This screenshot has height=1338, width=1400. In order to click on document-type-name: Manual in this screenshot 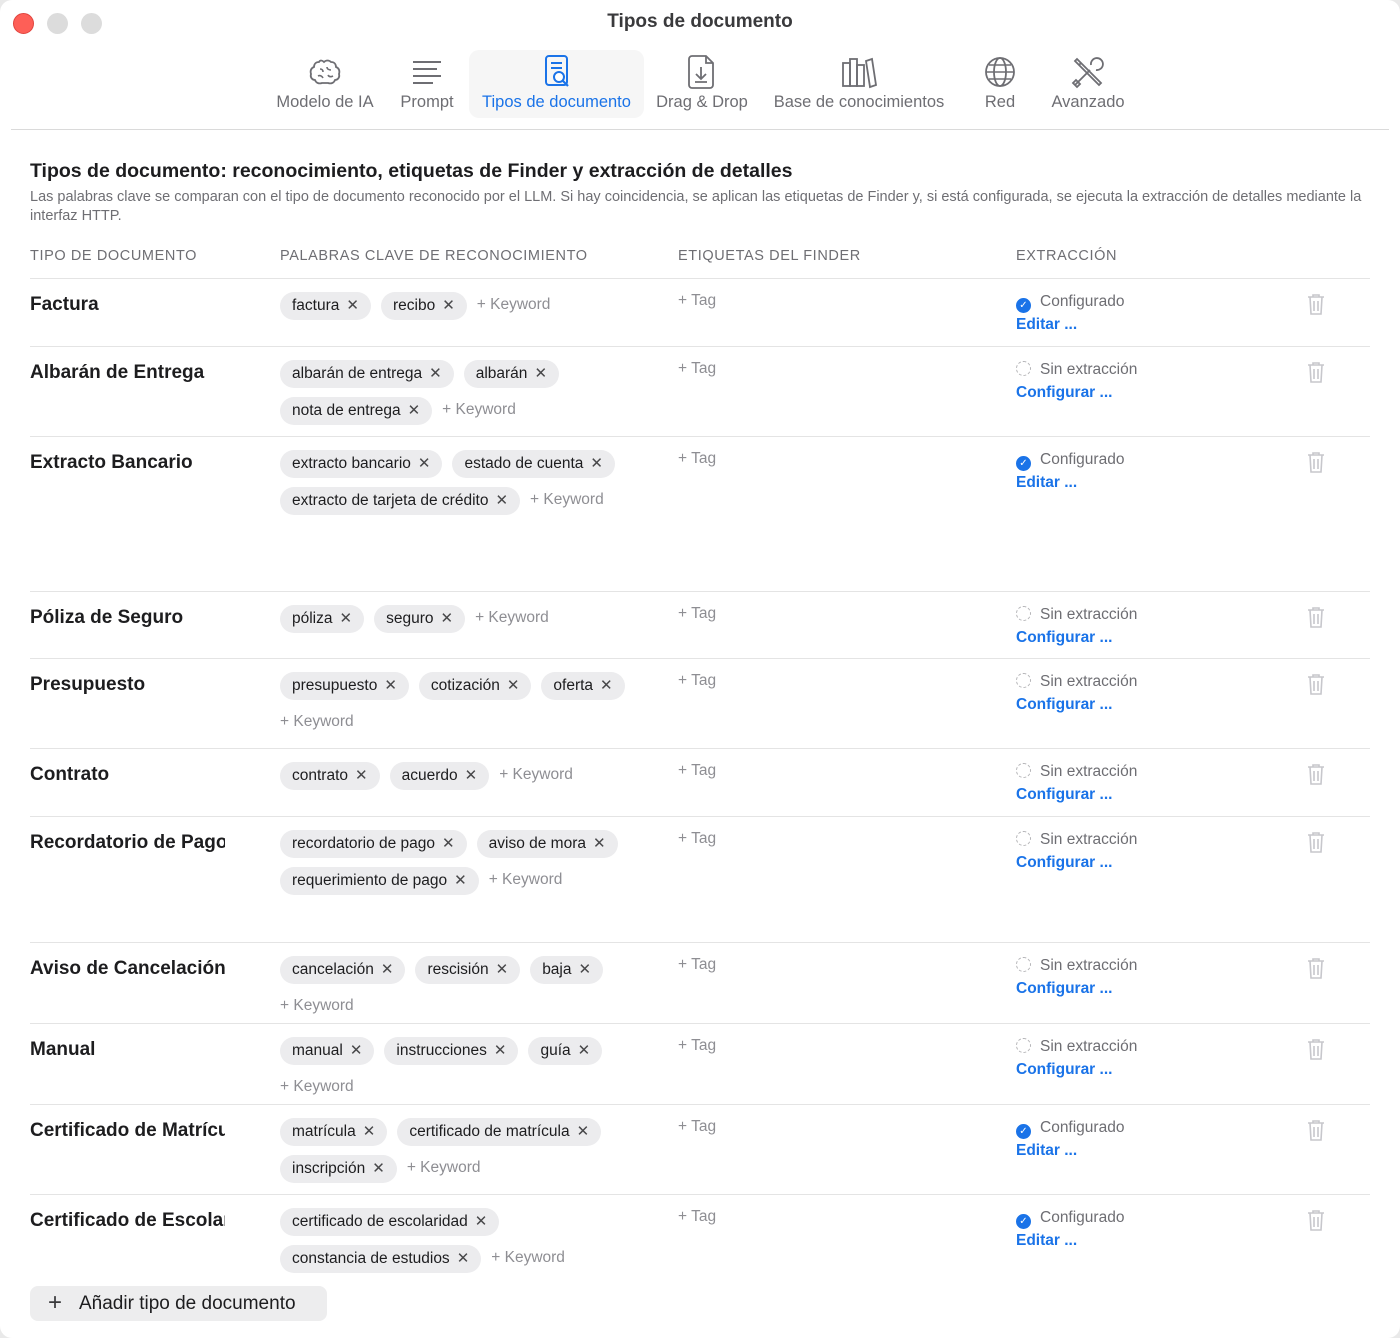, I will do `click(127, 1050)`.